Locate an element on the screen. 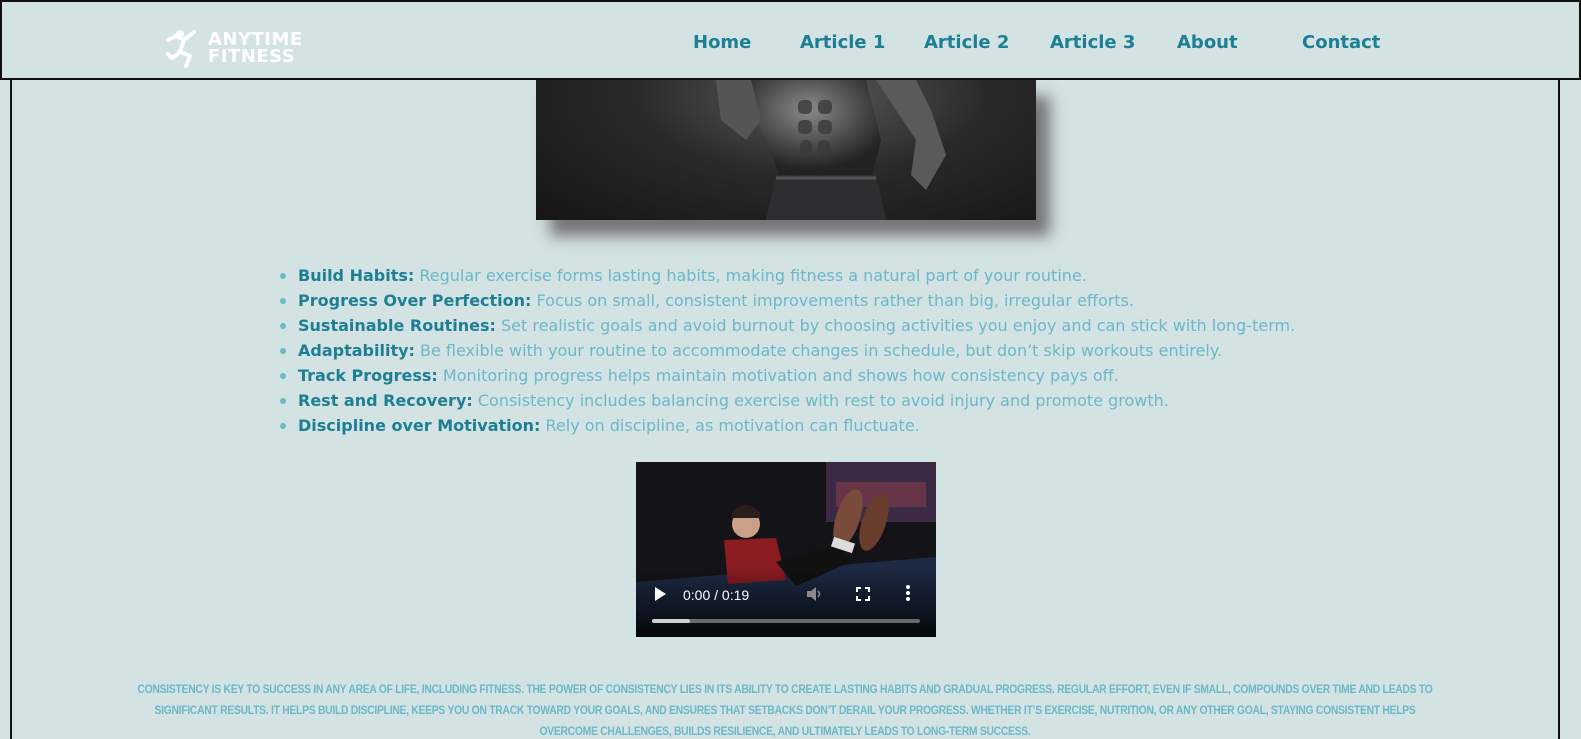  running-figure-logo-icon is located at coordinates (181, 49).